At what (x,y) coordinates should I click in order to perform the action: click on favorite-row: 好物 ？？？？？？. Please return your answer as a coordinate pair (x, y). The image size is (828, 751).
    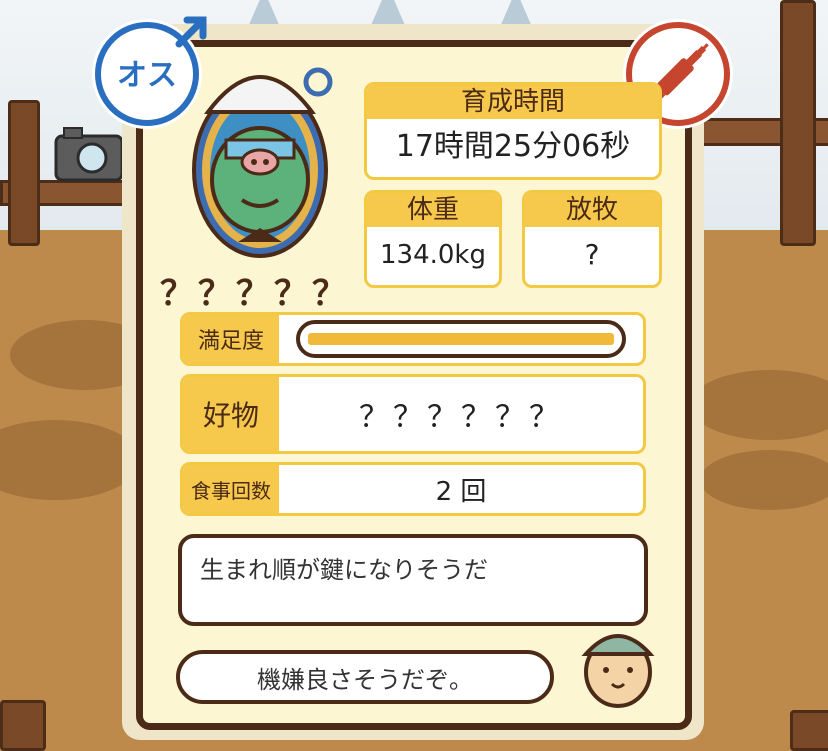
    Looking at the image, I should click on (413, 414).